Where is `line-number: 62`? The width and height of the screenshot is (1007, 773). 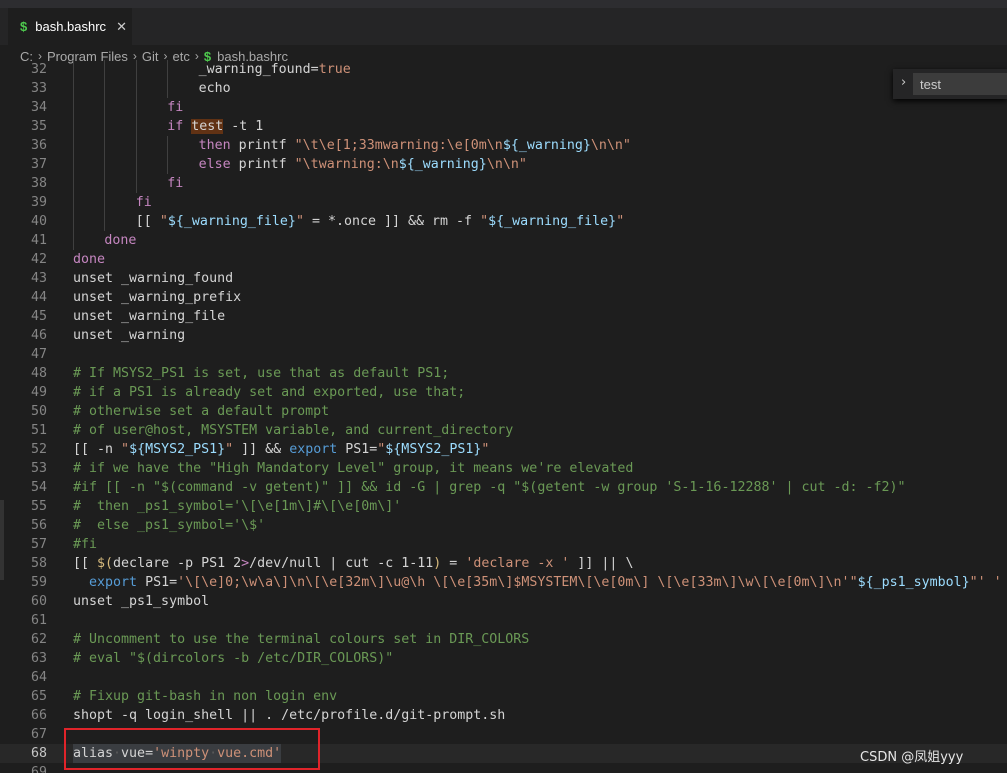 line-number: 62 is located at coordinates (38, 639).